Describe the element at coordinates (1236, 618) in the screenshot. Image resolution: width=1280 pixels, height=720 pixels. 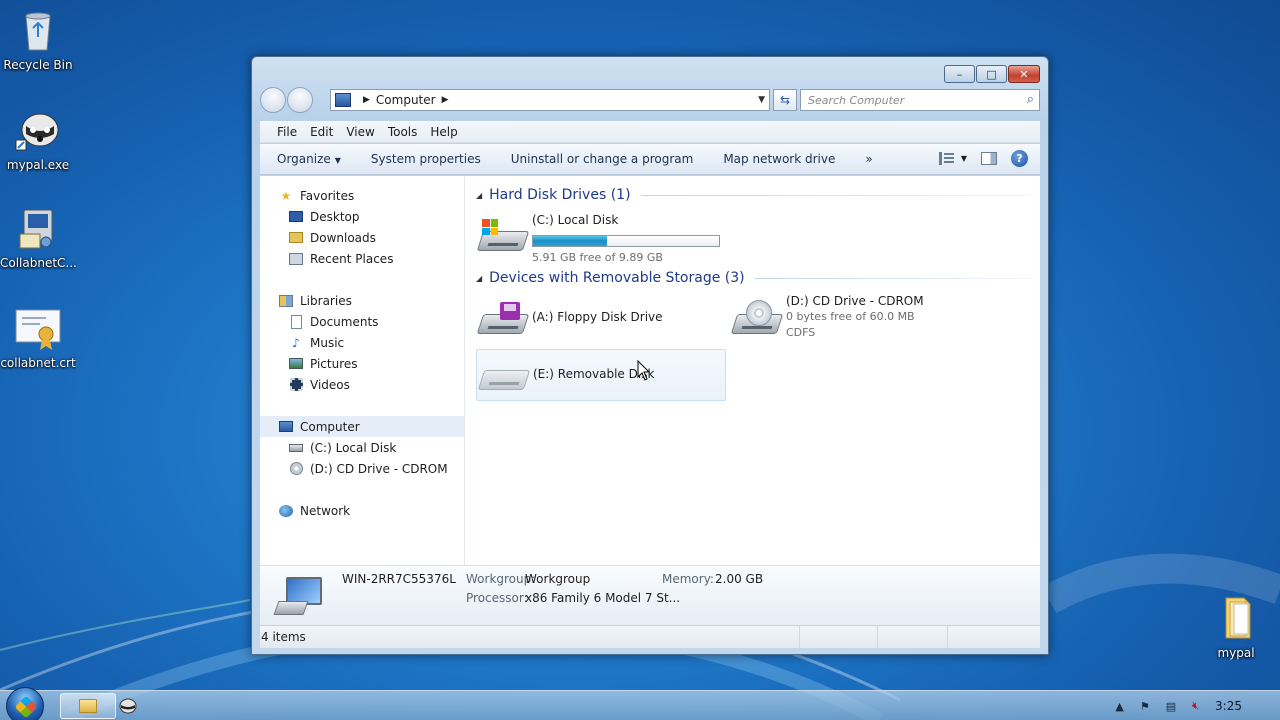
I see `folder-icon` at that location.